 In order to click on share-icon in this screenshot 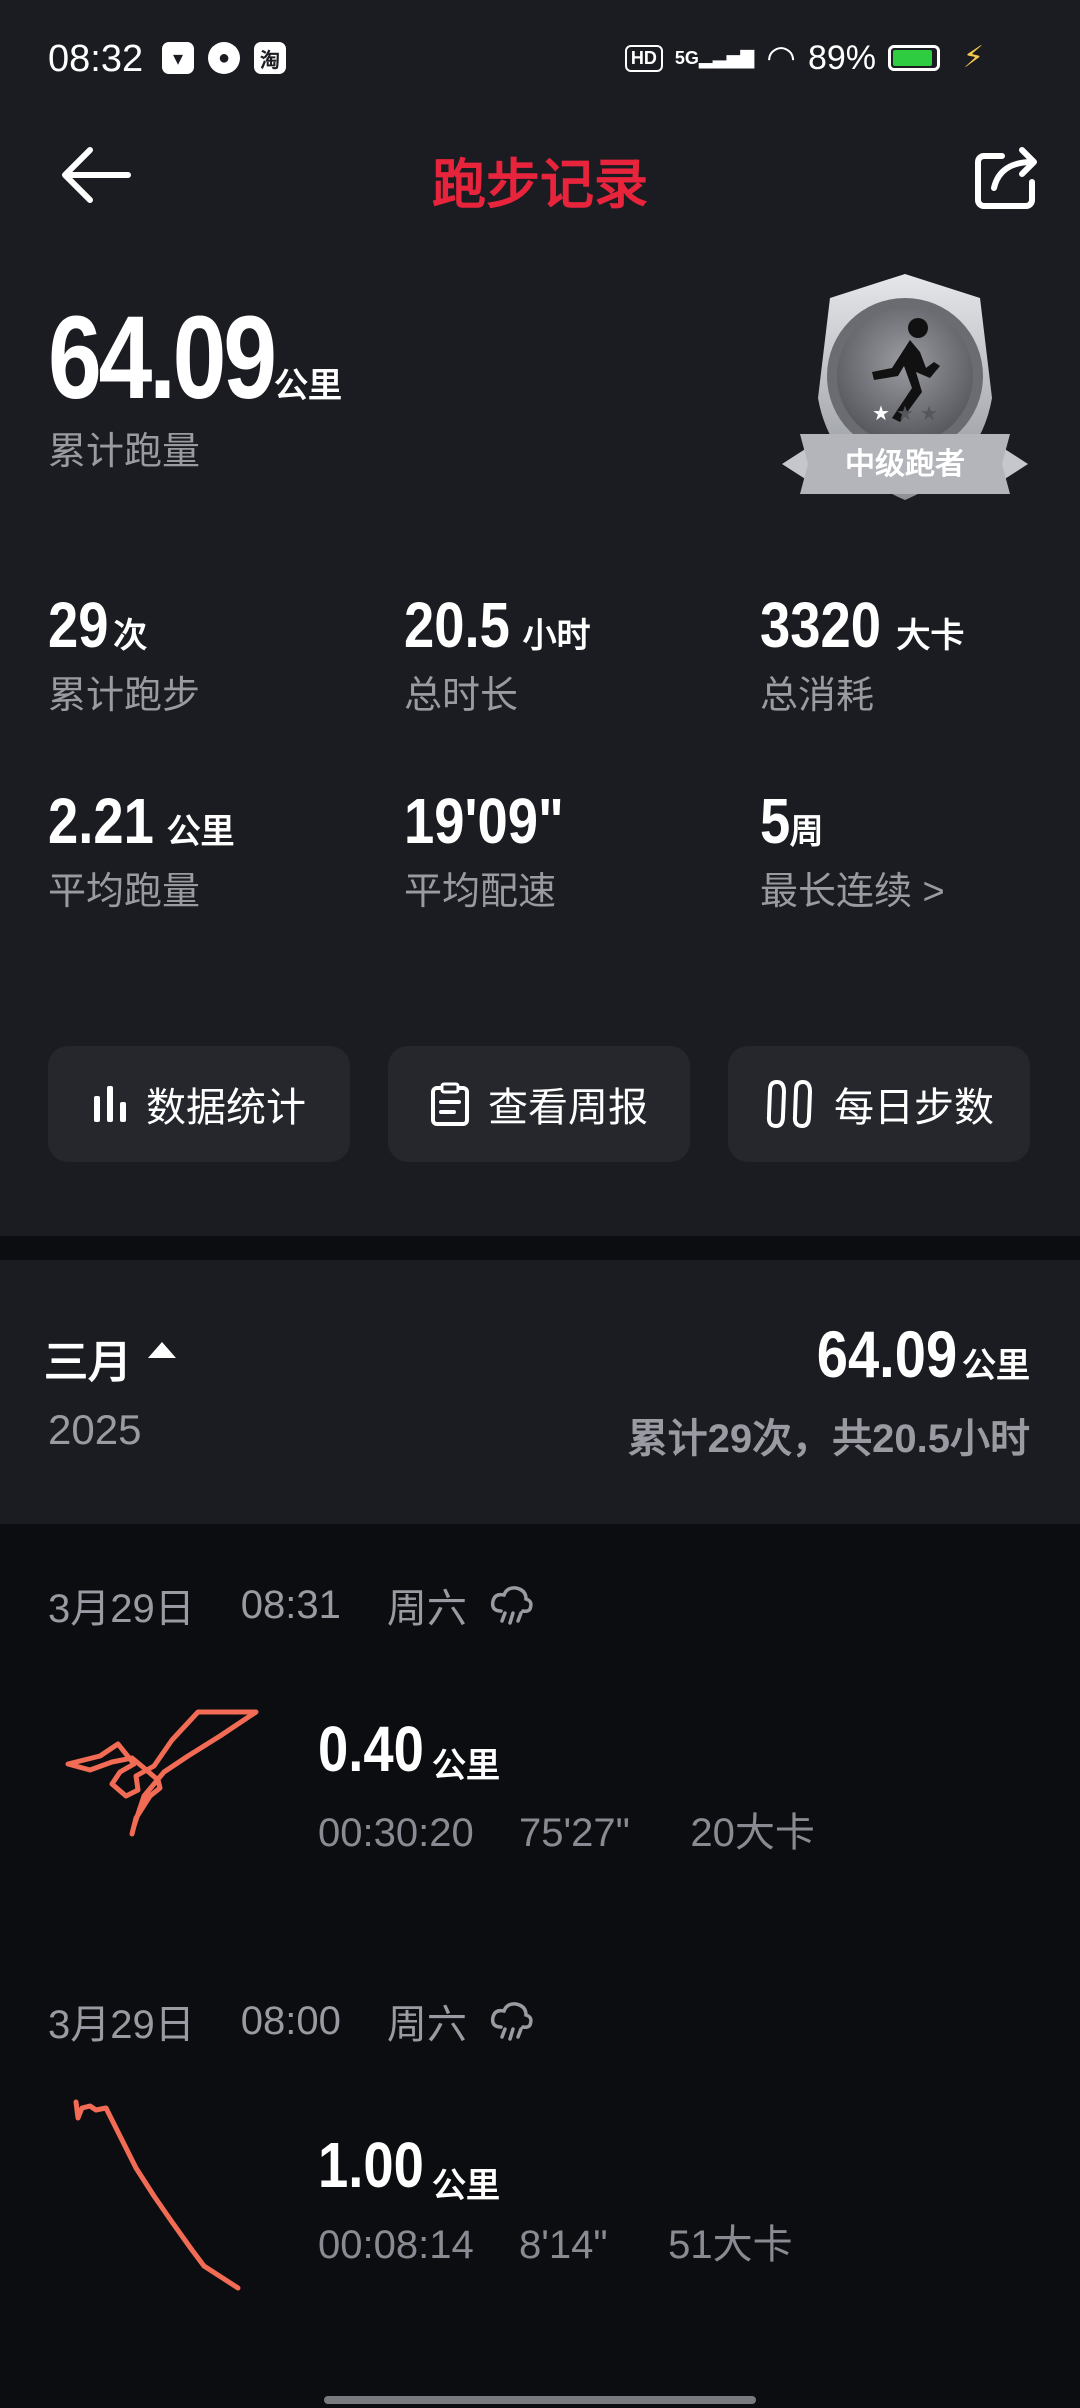, I will do `click(1007, 177)`.